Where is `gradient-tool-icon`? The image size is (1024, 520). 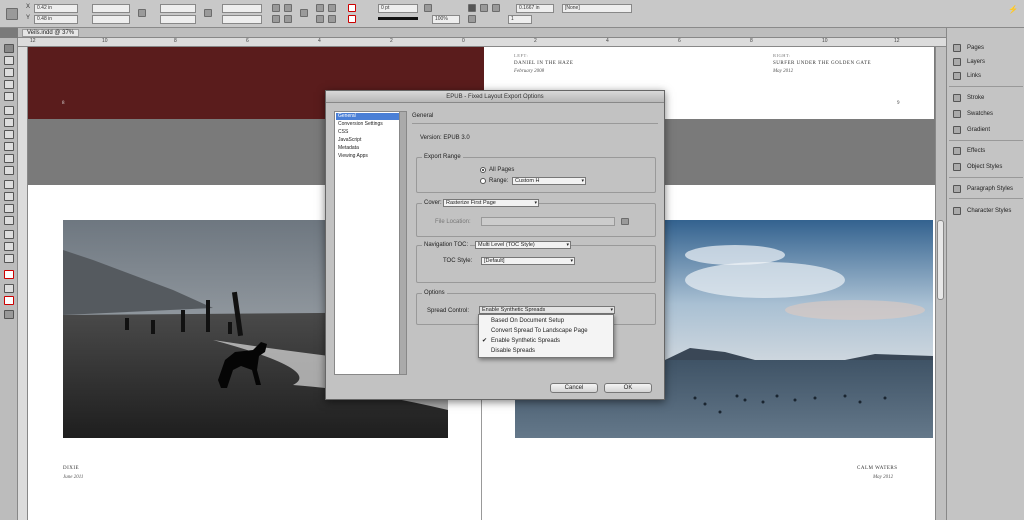 gradient-tool-icon is located at coordinates (9, 208).